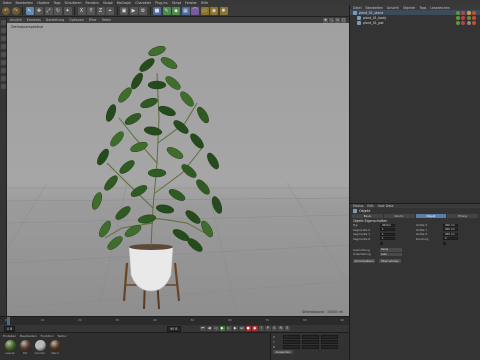  Describe the element at coordinates (10, 347) in the screenshot. I see `material-swatch: Leaves` at that location.